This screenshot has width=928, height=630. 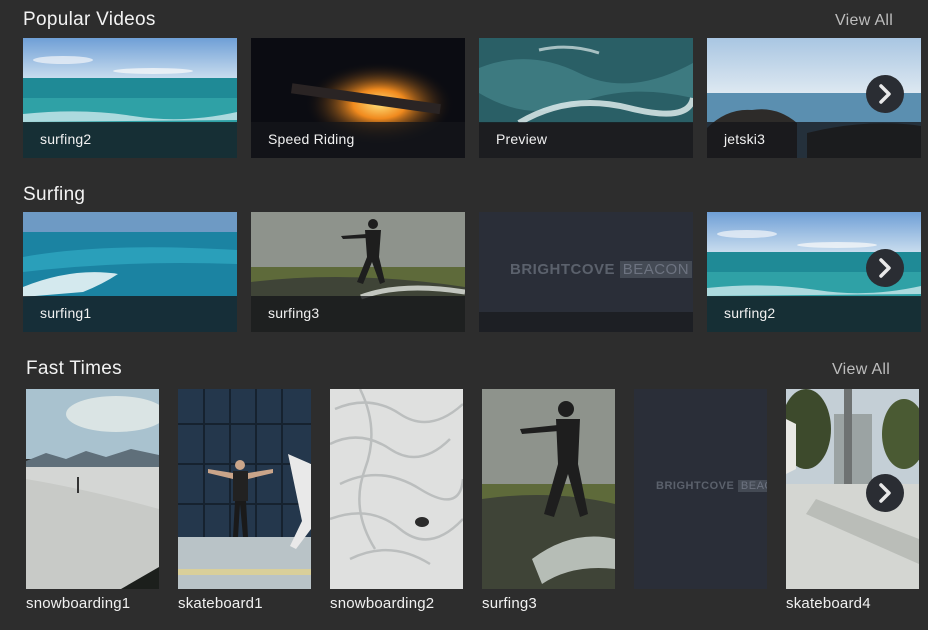 I want to click on video-tile-placeholder: BRIGHTCOVE BEACON, so click(x=586, y=272).